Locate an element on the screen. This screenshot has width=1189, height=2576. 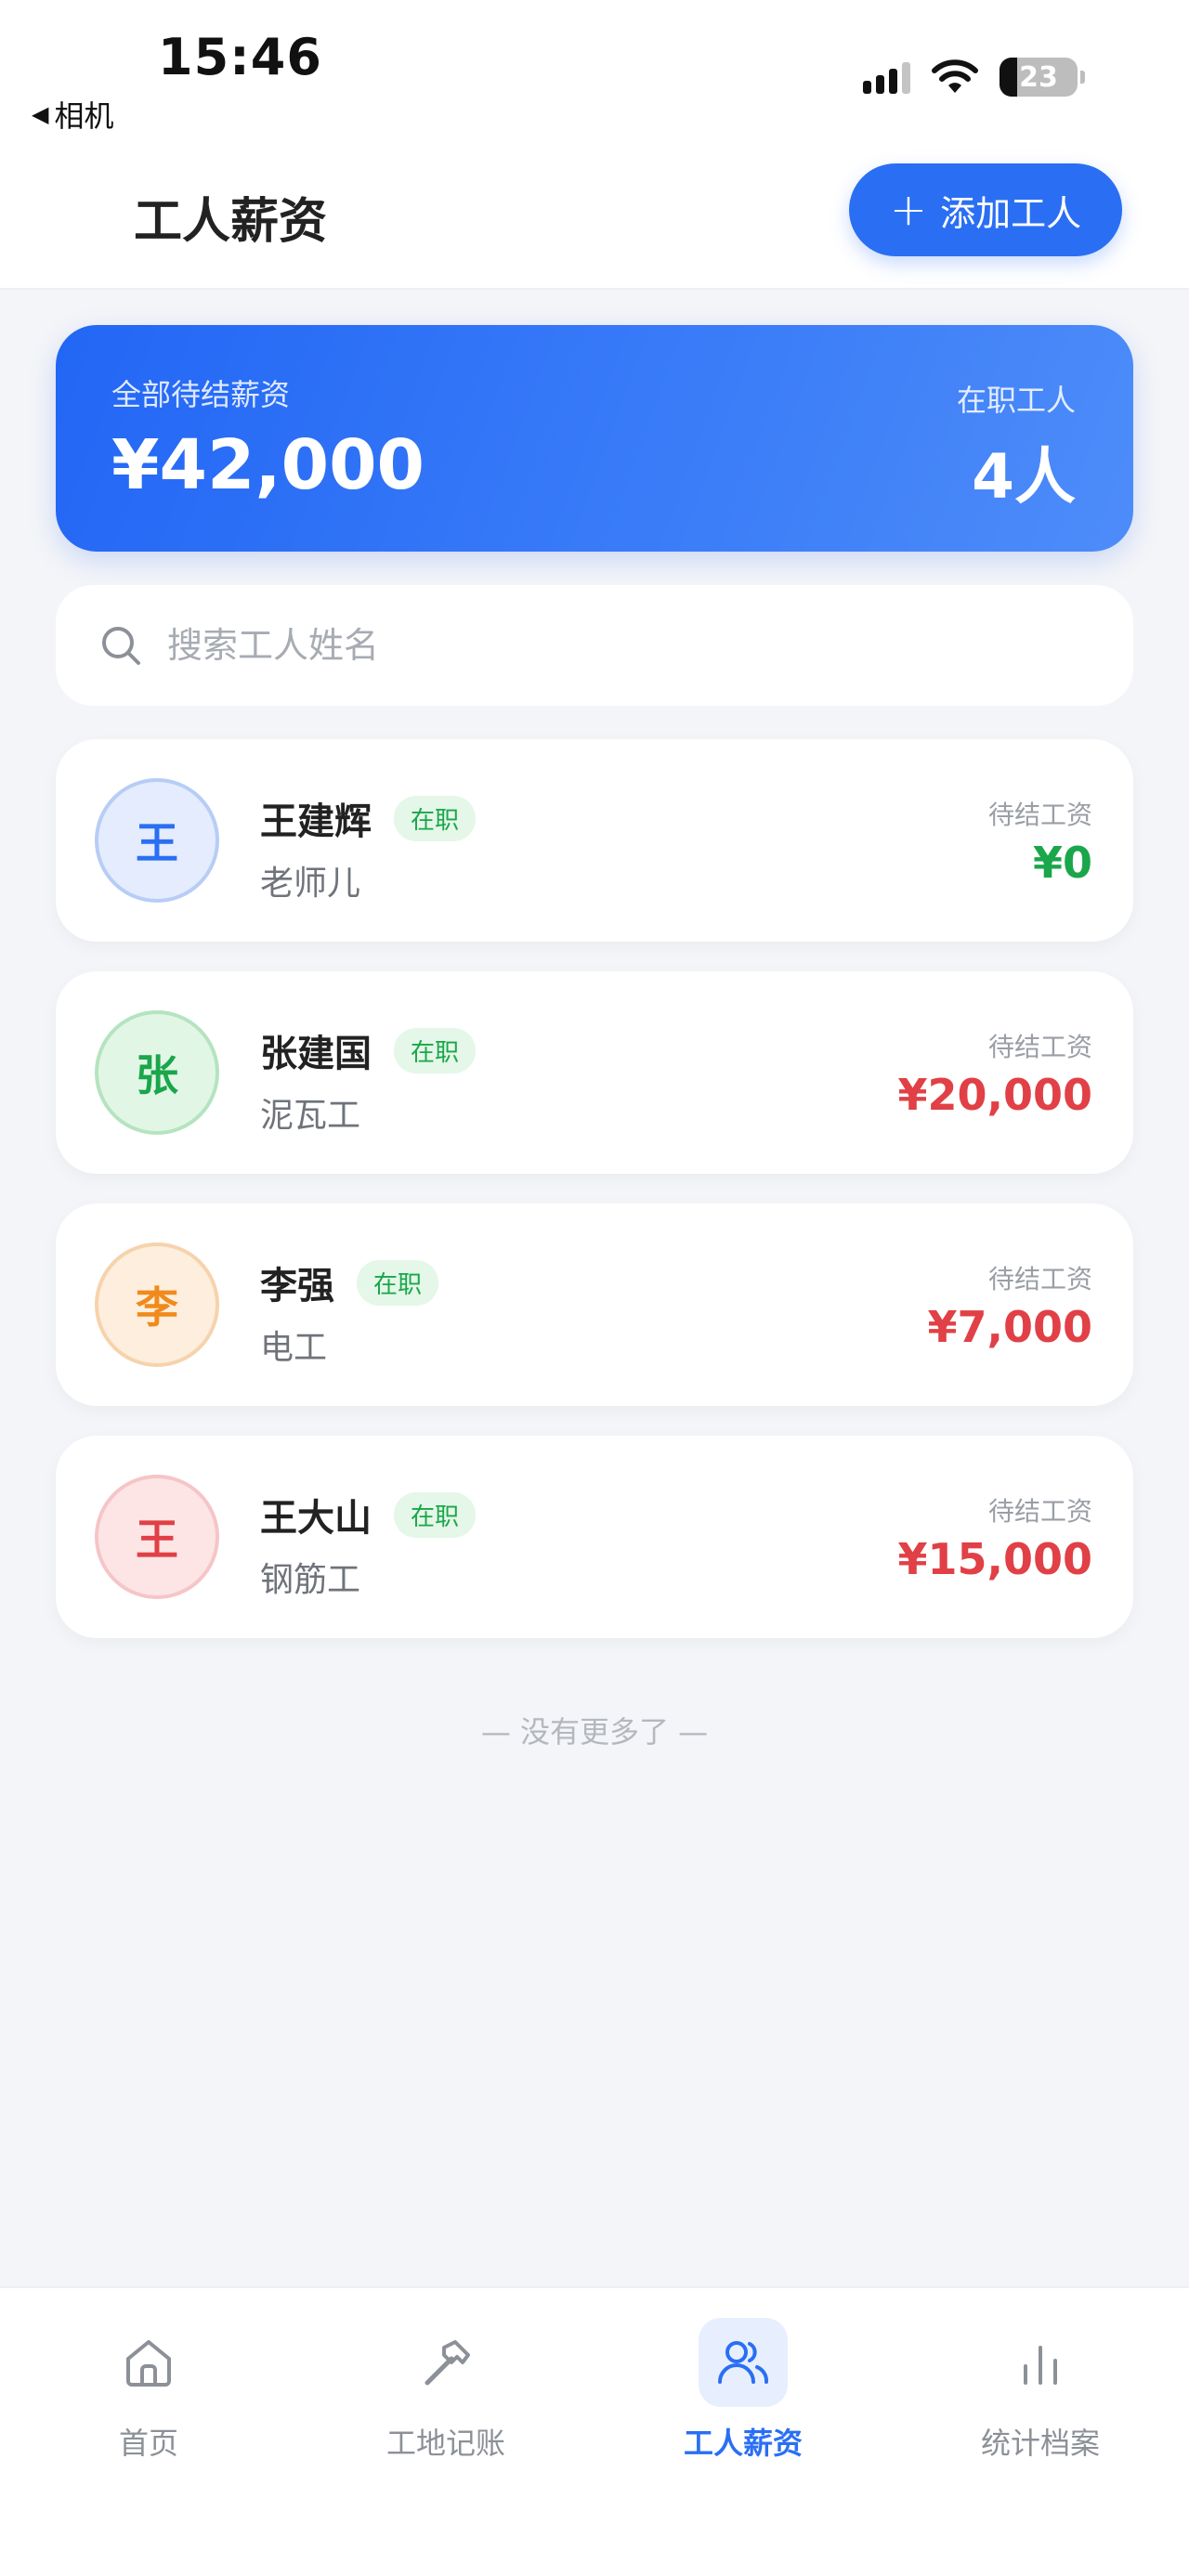
worker-role: 钢筋工 is located at coordinates (310, 1580).